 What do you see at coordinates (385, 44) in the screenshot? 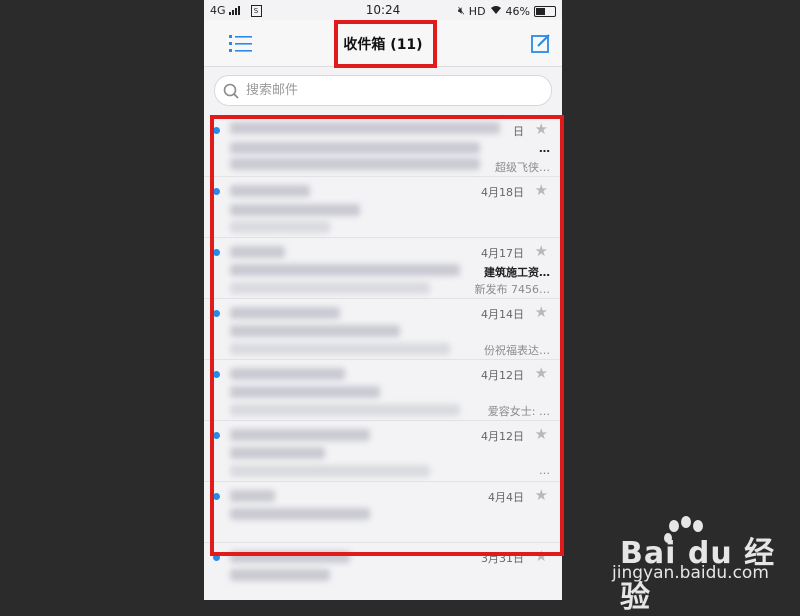
I see `title-highlight-box` at bounding box center [385, 44].